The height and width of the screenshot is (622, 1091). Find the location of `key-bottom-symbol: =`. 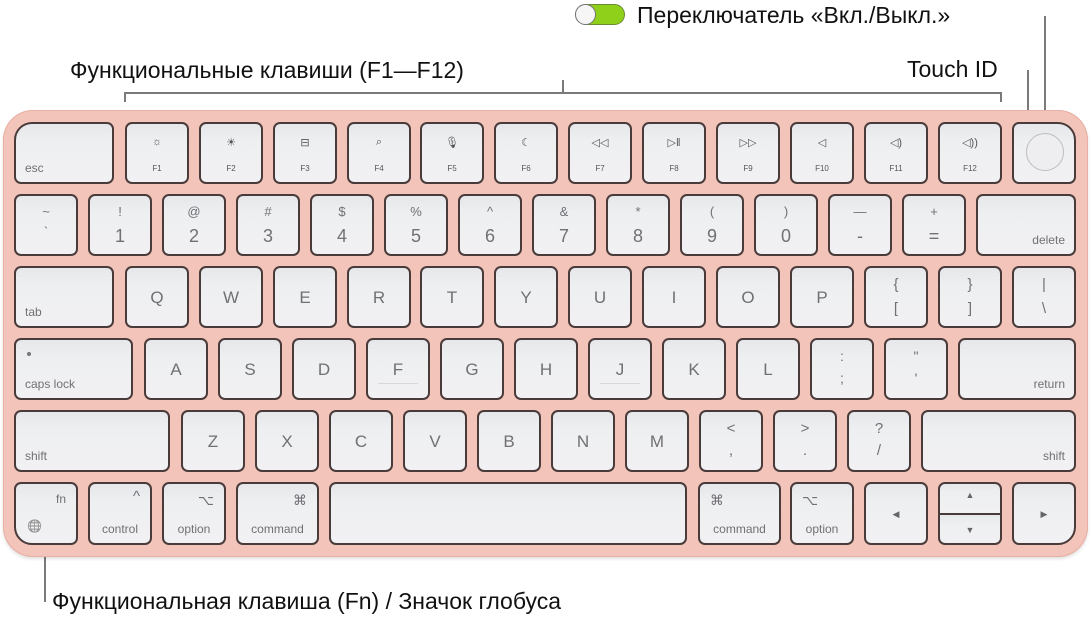

key-bottom-symbol: = is located at coordinates (934, 236).